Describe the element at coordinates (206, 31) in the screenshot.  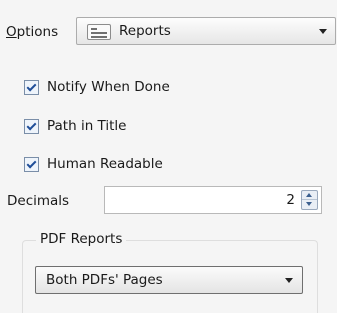
I see `options-dropdown: Reports` at that location.